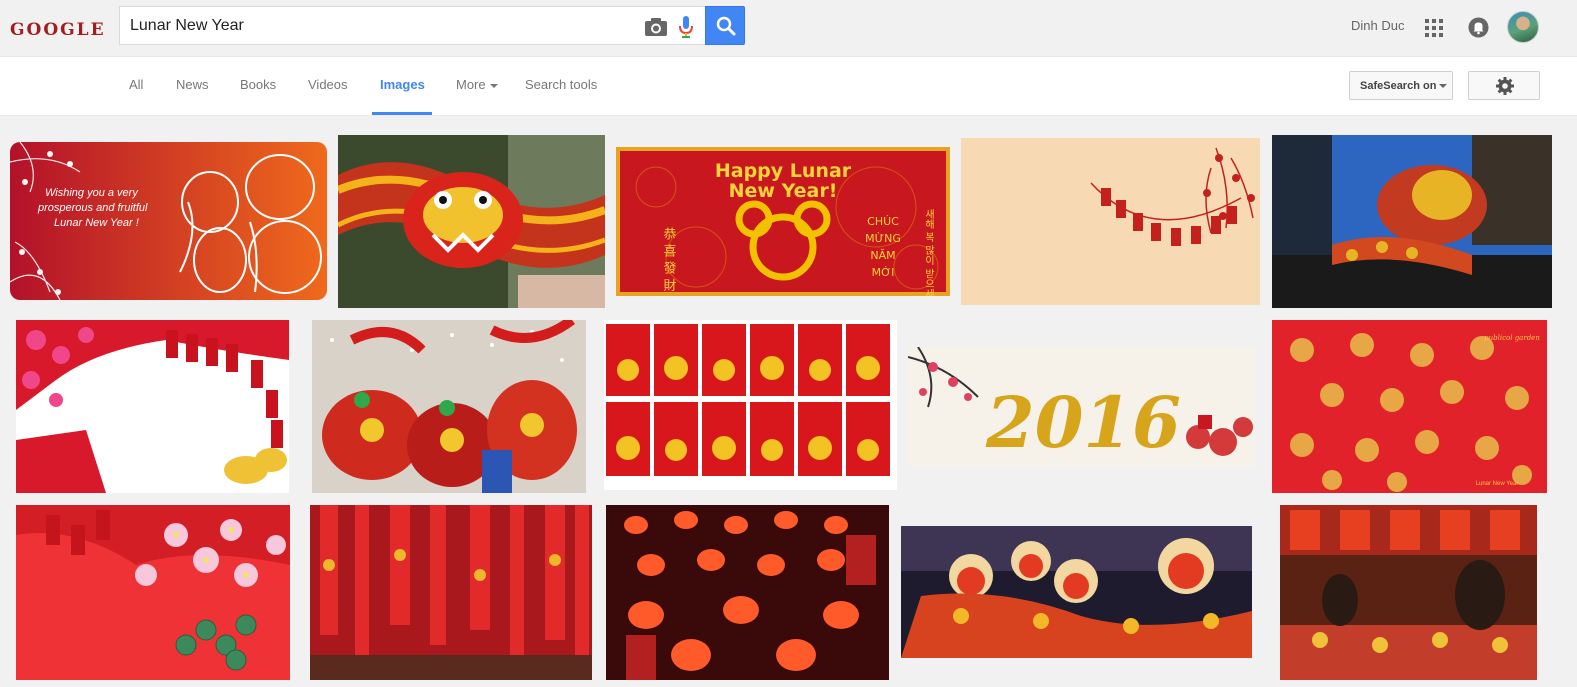 The height and width of the screenshot is (687, 1577). What do you see at coordinates (929, 252) in the screenshot?
I see `banner-korean-text: 새해 복 많이 받으세요` at bounding box center [929, 252].